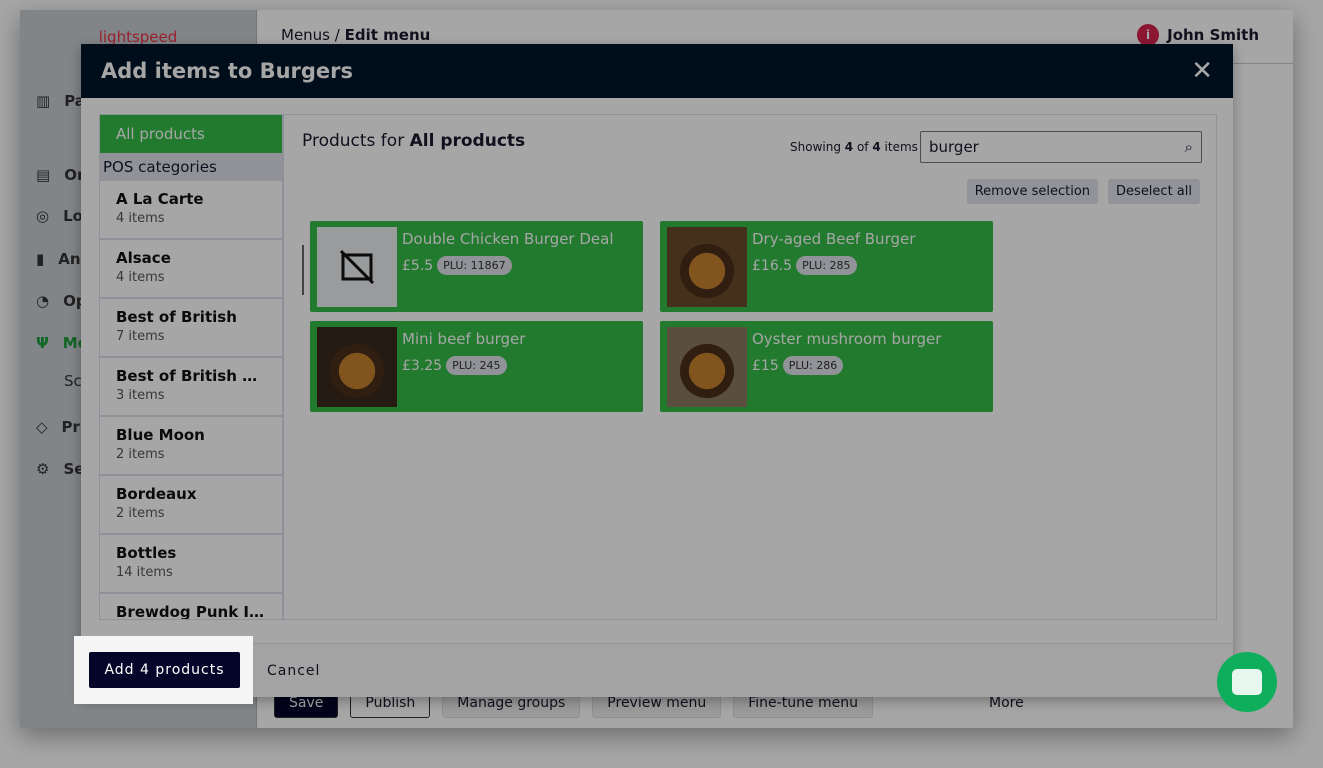  I want to click on product-price: £15, so click(765, 365).